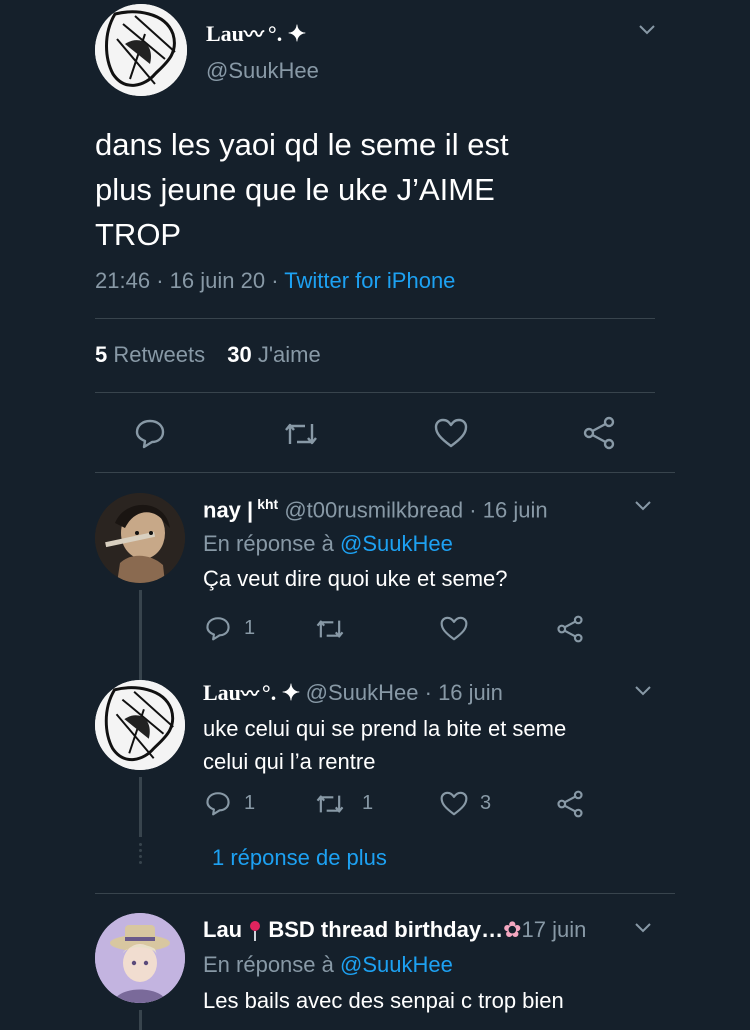 This screenshot has width=750, height=1030. What do you see at coordinates (355, 578) in the screenshot?
I see `reply-text: Ça veut dire quoi uke et seme?` at bounding box center [355, 578].